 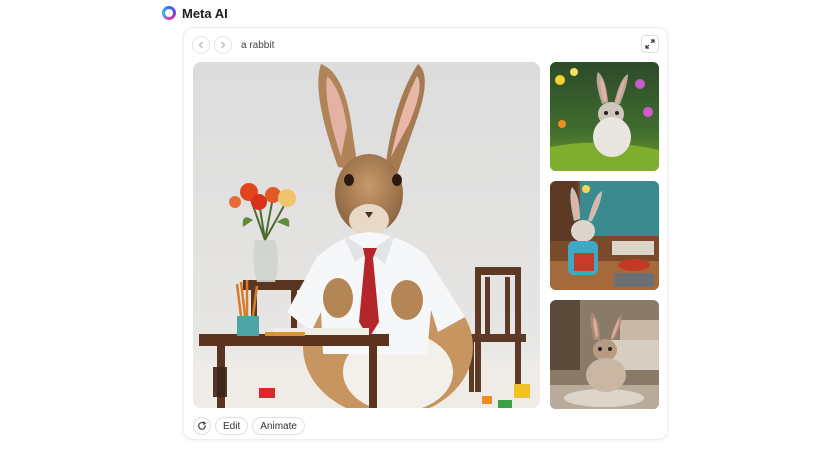 I want to click on rabbit-in-living-room-image, so click(x=604, y=354).